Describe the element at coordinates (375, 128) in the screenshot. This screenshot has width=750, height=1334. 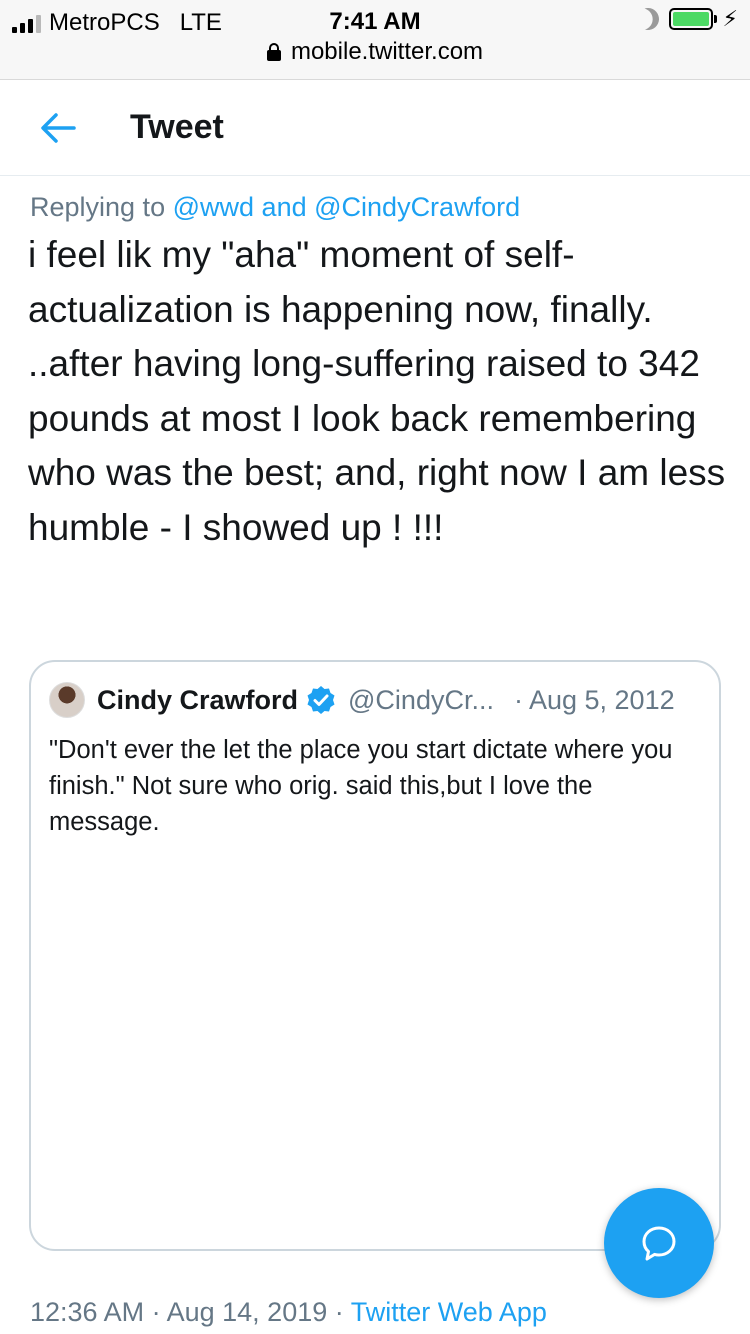
I see `page-header: Tweet` at that location.